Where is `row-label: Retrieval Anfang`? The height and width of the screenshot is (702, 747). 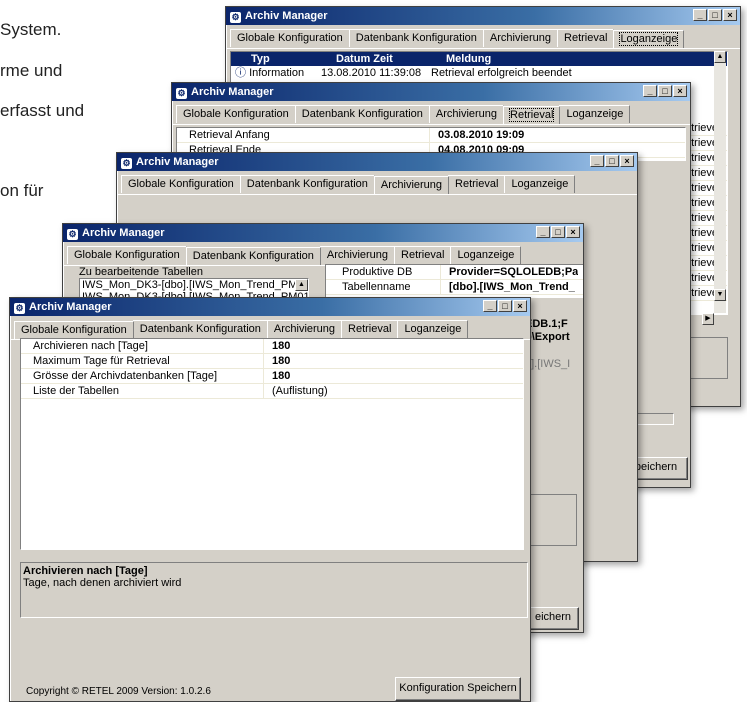 row-label: Retrieval Anfang is located at coordinates (303, 135).